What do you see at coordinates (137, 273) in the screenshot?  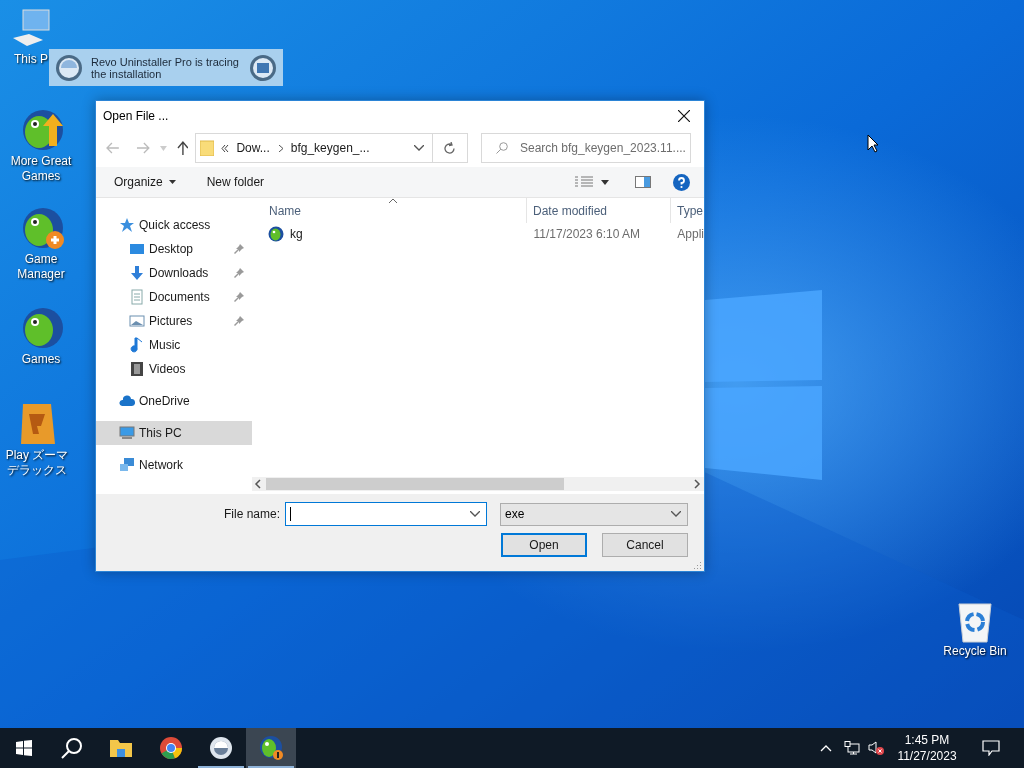 I see `download-icon` at bounding box center [137, 273].